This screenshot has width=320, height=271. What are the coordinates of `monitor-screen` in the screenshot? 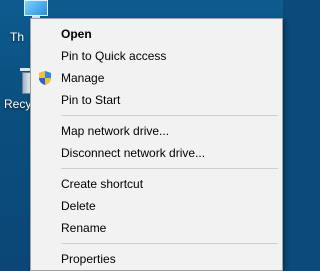 It's located at (36, 8).